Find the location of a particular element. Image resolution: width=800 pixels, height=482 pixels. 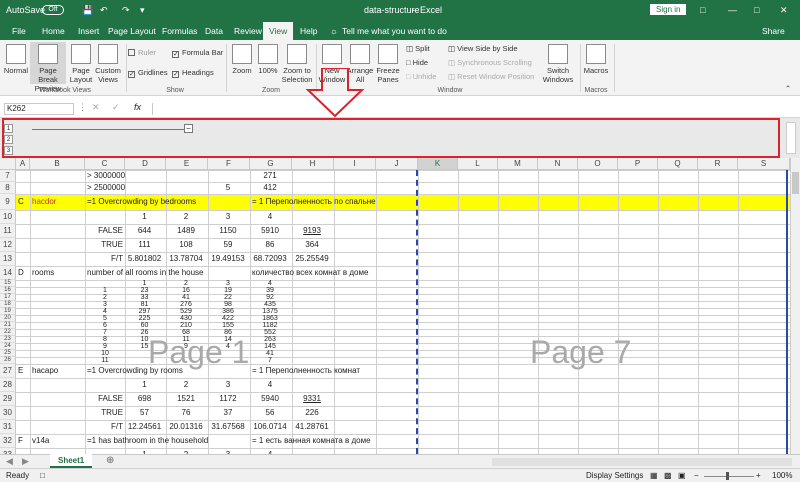

redo-icon: ↷ is located at coordinates (126, 10).